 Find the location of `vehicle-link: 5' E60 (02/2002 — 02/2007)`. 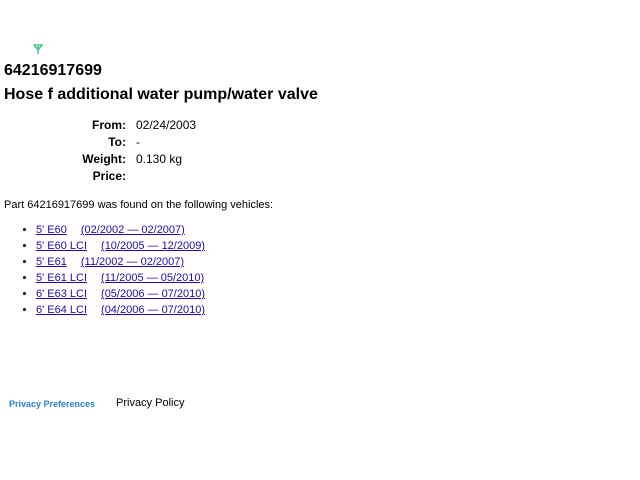

vehicle-link: 5' E60 (02/2002 — 02/2007) is located at coordinates (110, 230).